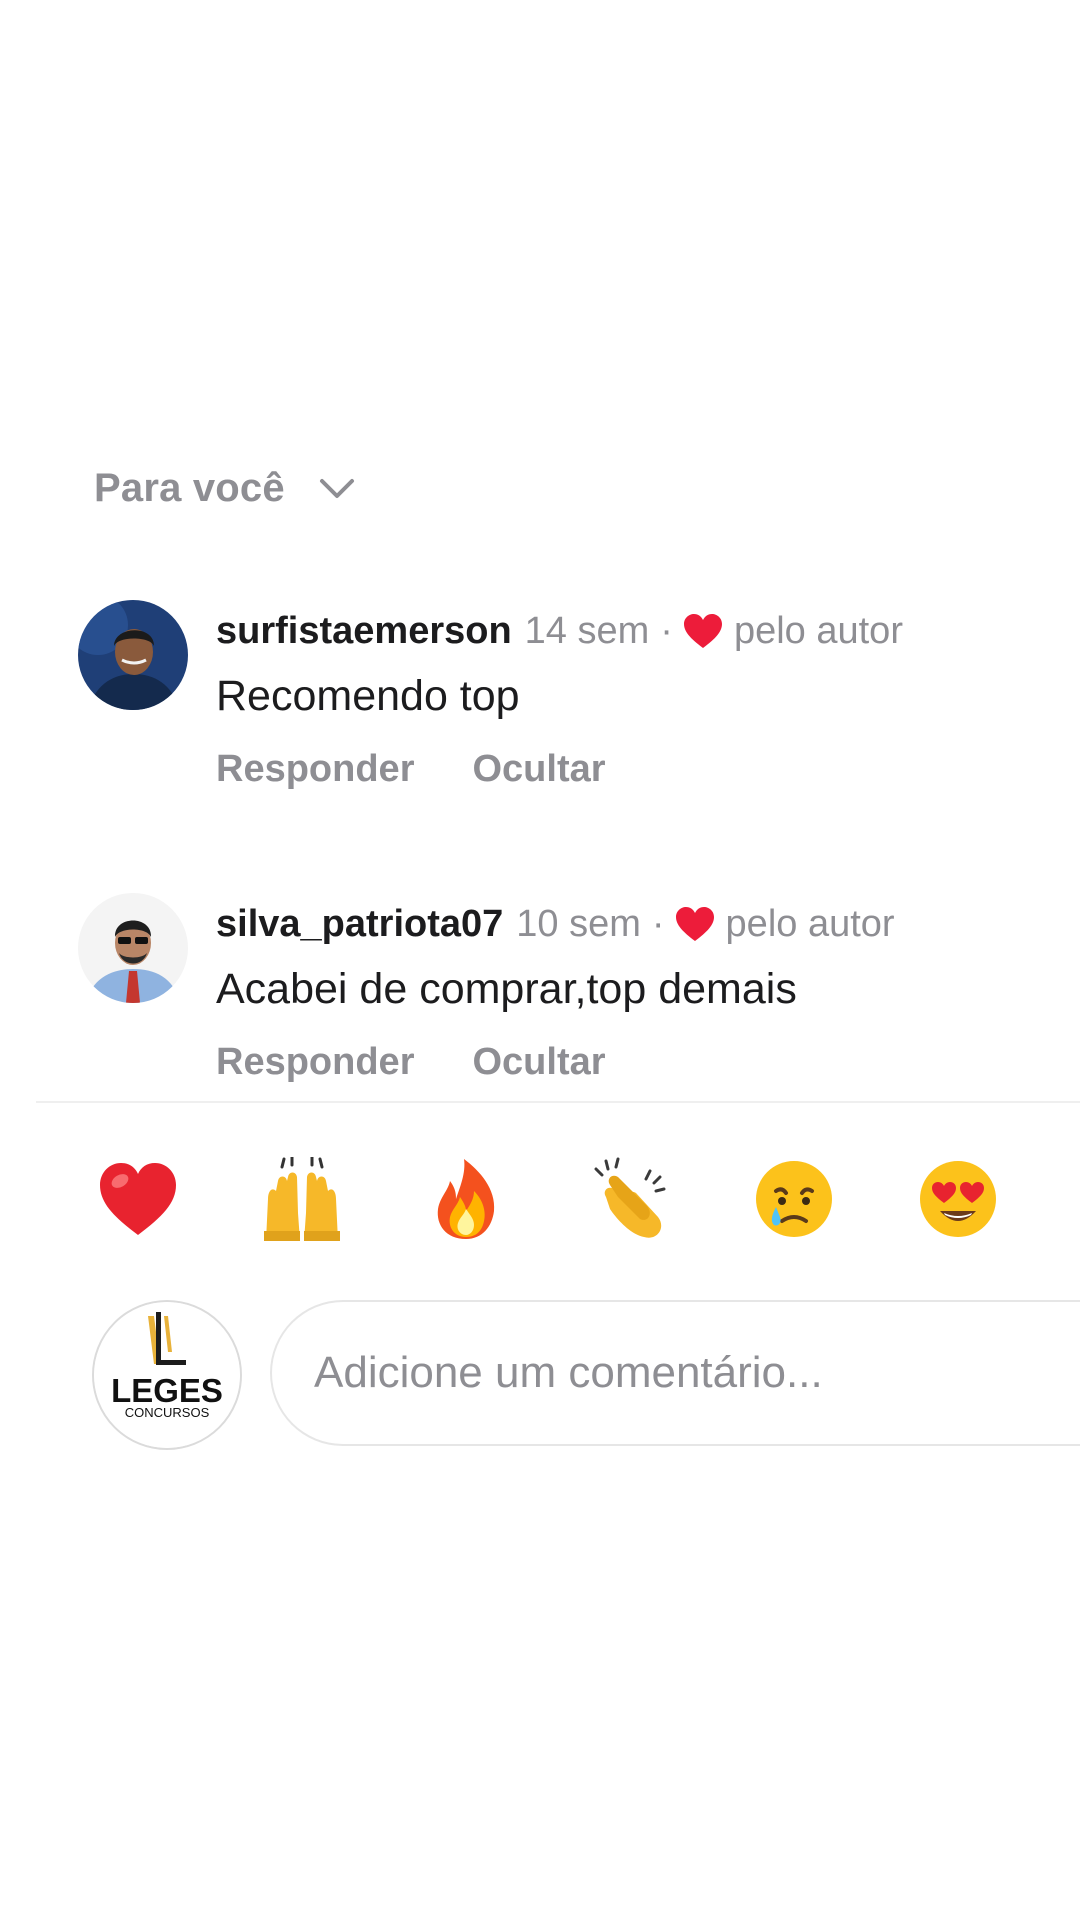  What do you see at coordinates (189, 488) in the screenshot?
I see `sort-label: Para você` at bounding box center [189, 488].